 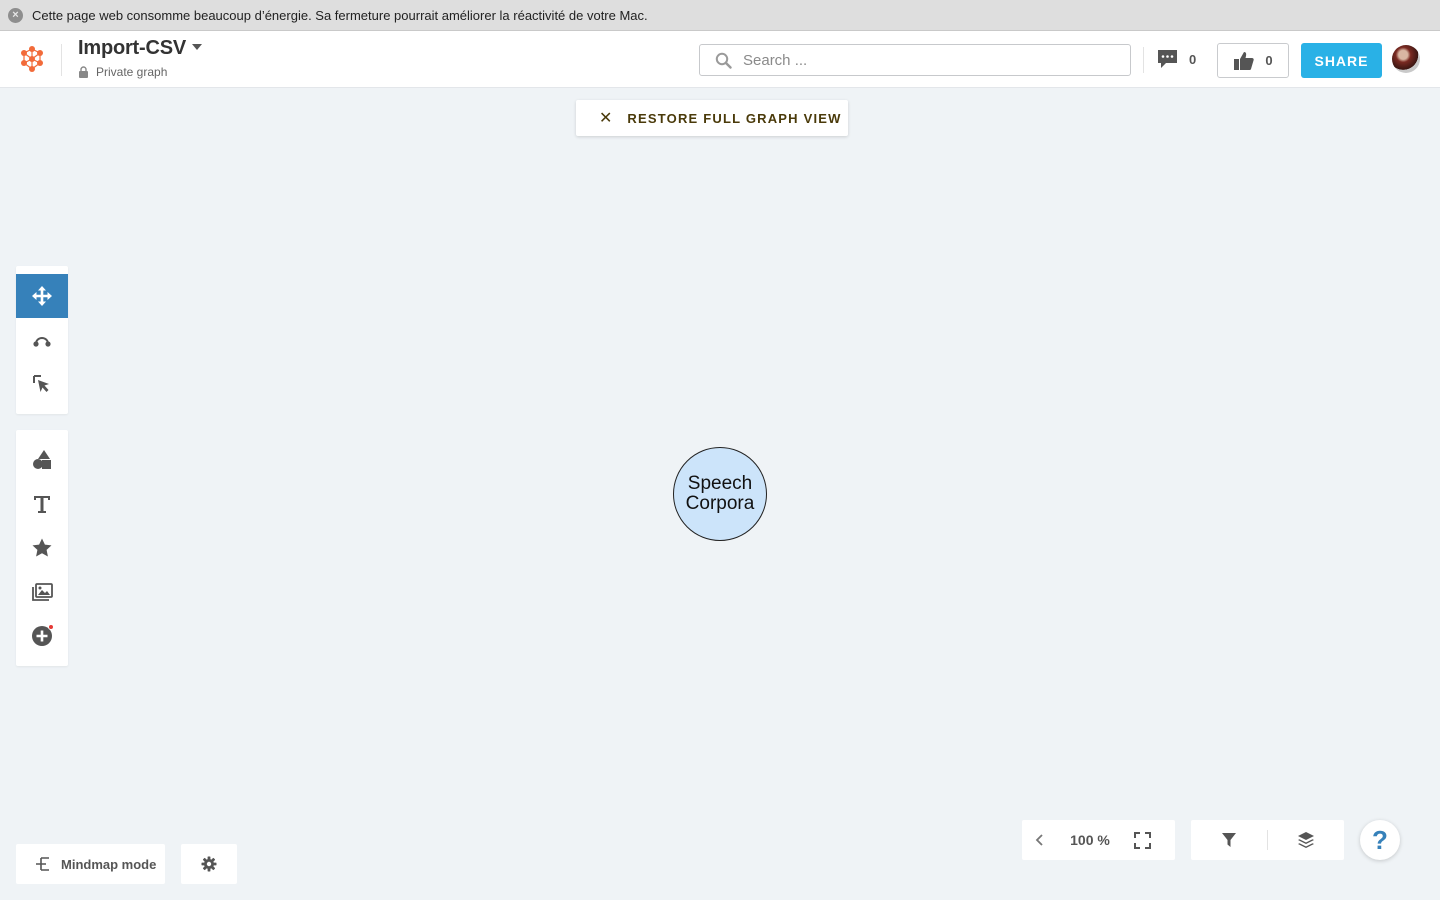 I want to click on view-panel, so click(x=1267, y=840).